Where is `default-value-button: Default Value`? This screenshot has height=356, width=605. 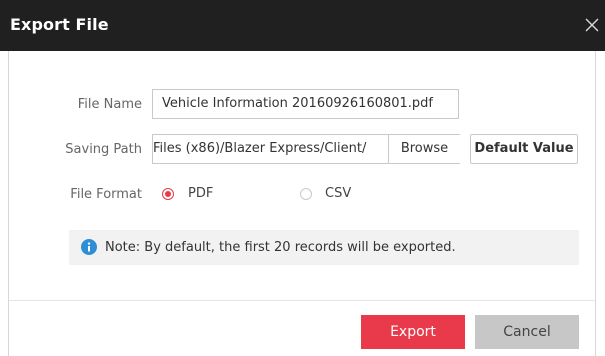
default-value-button: Default Value is located at coordinates (524, 149).